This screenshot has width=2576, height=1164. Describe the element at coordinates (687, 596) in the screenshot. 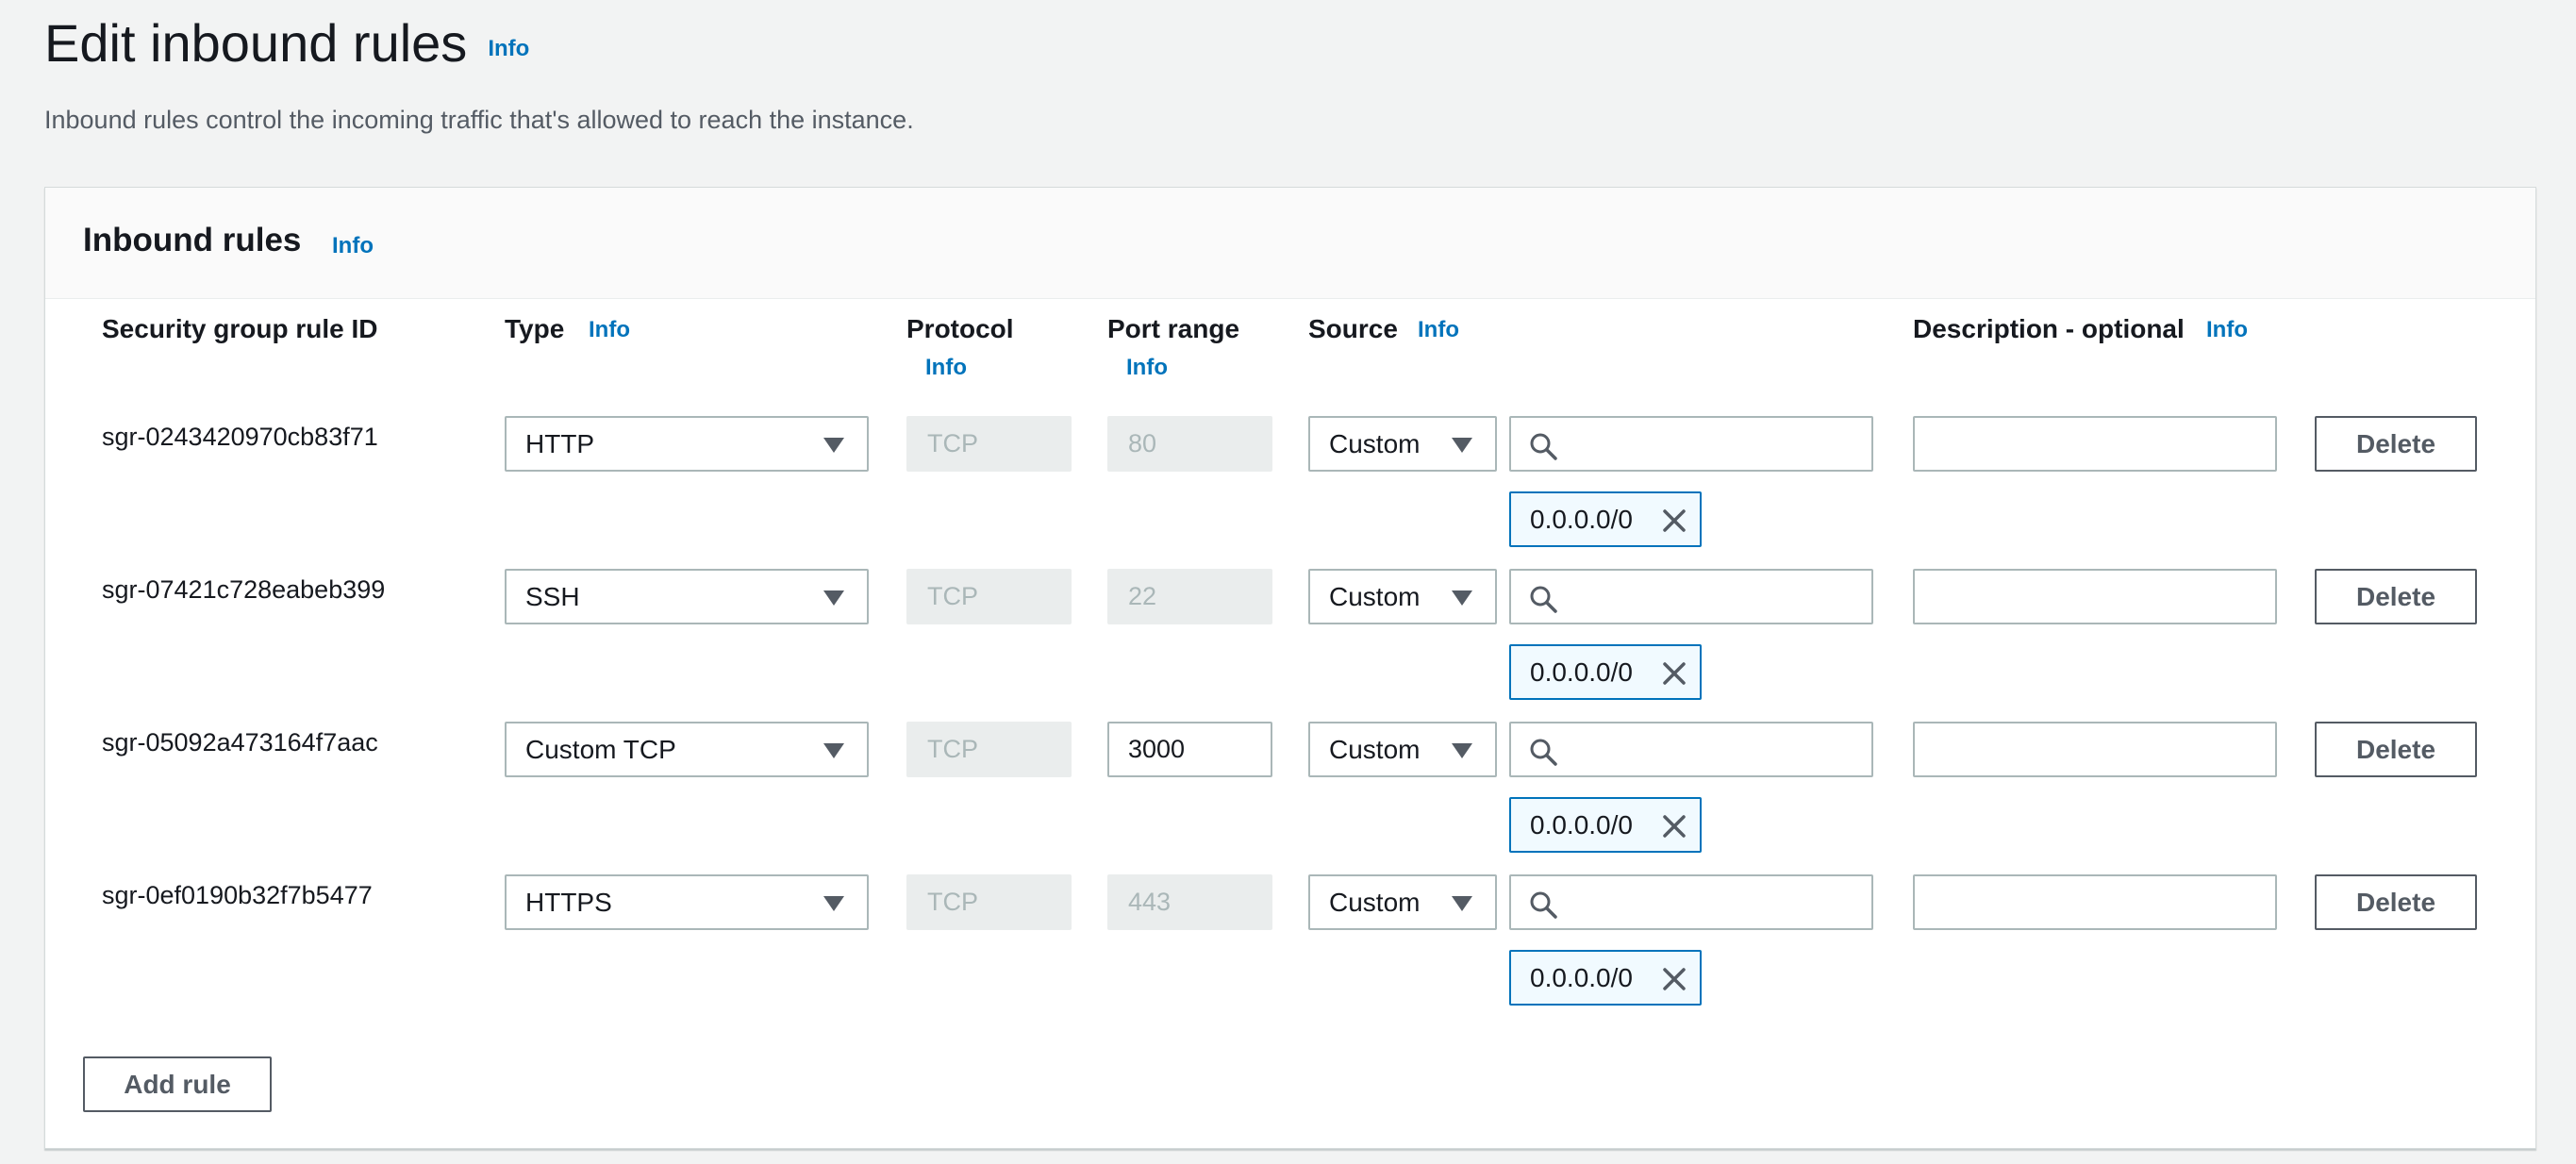

I see `type-select: SSH` at that location.